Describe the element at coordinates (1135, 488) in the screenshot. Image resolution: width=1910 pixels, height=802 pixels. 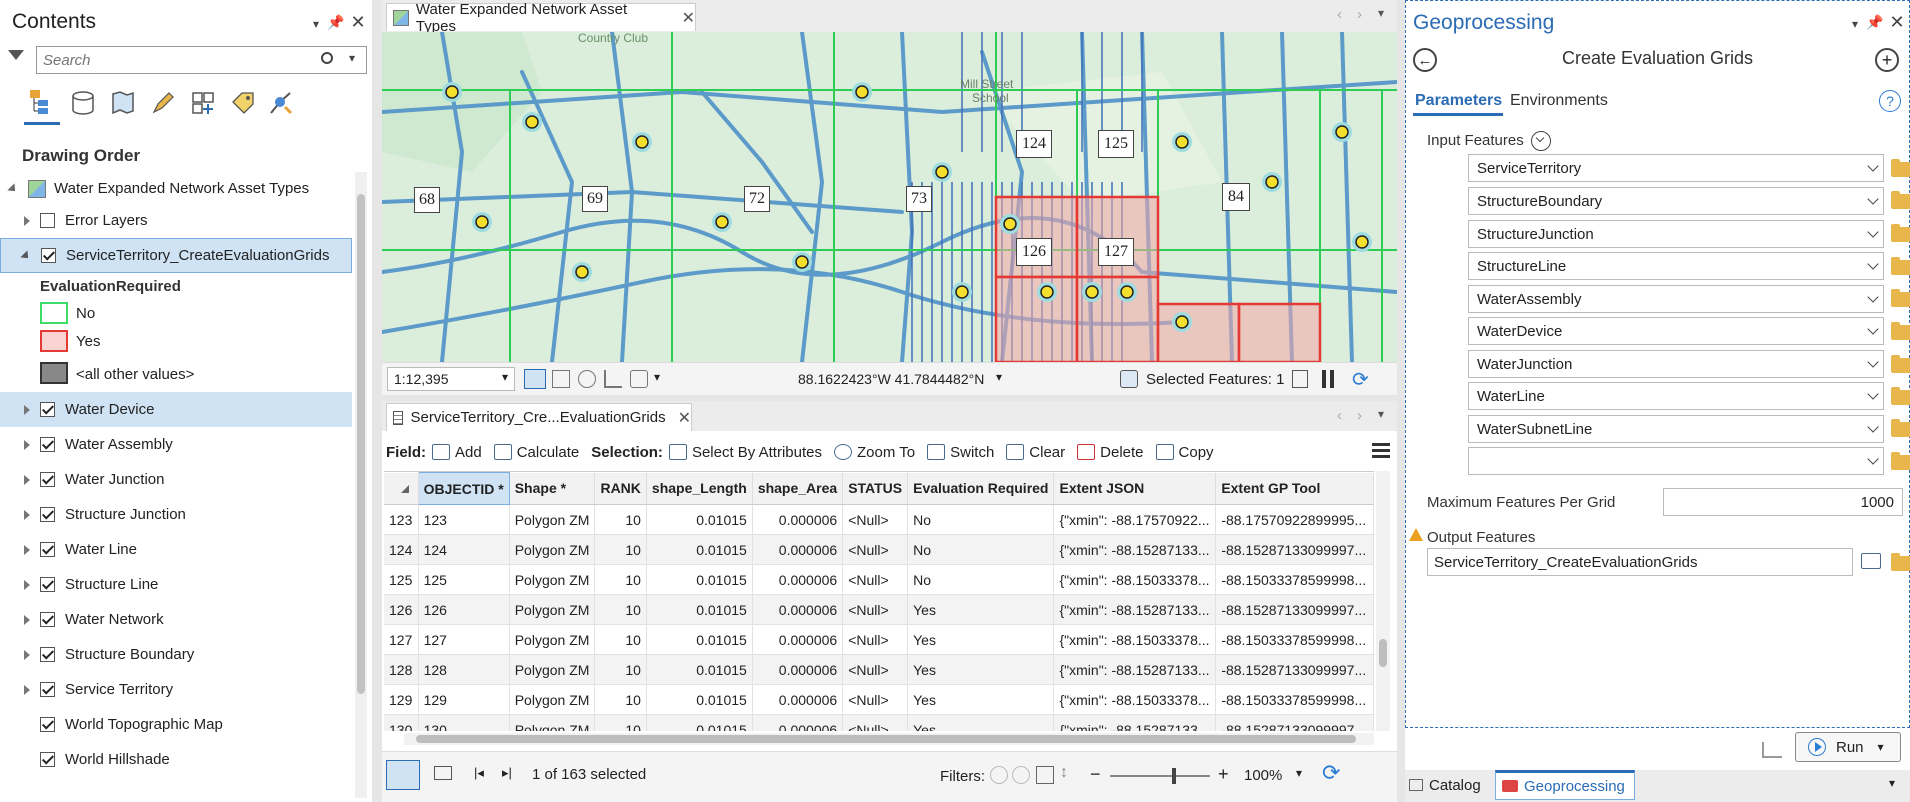
I see `column-header-extent-json: Extent JSON` at that location.